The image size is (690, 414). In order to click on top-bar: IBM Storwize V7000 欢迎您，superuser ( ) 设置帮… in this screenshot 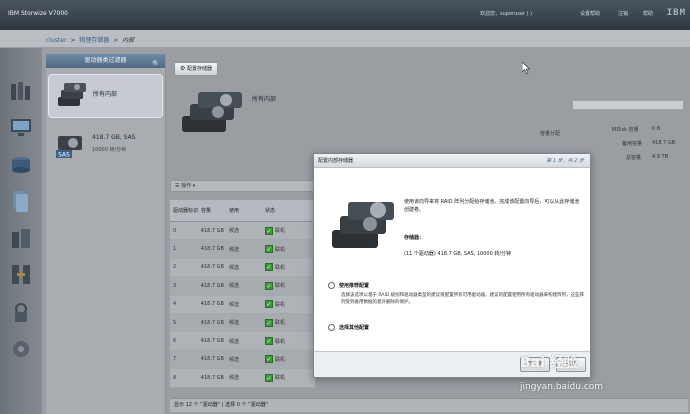, I will do `click(345, 15)`.